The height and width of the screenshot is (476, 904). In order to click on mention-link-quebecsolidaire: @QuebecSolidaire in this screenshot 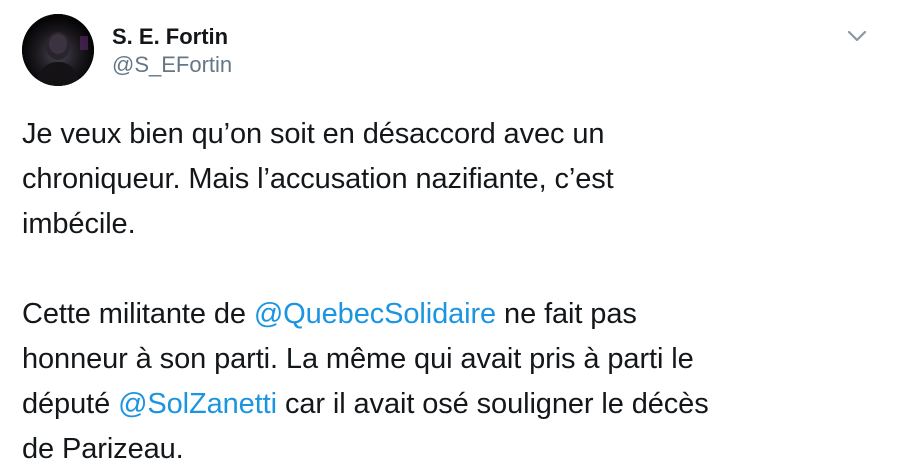, I will do `click(375, 314)`.